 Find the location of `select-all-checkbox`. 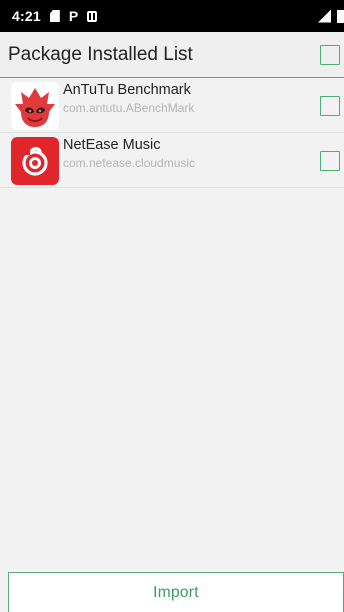

select-all-checkbox is located at coordinates (330, 55).